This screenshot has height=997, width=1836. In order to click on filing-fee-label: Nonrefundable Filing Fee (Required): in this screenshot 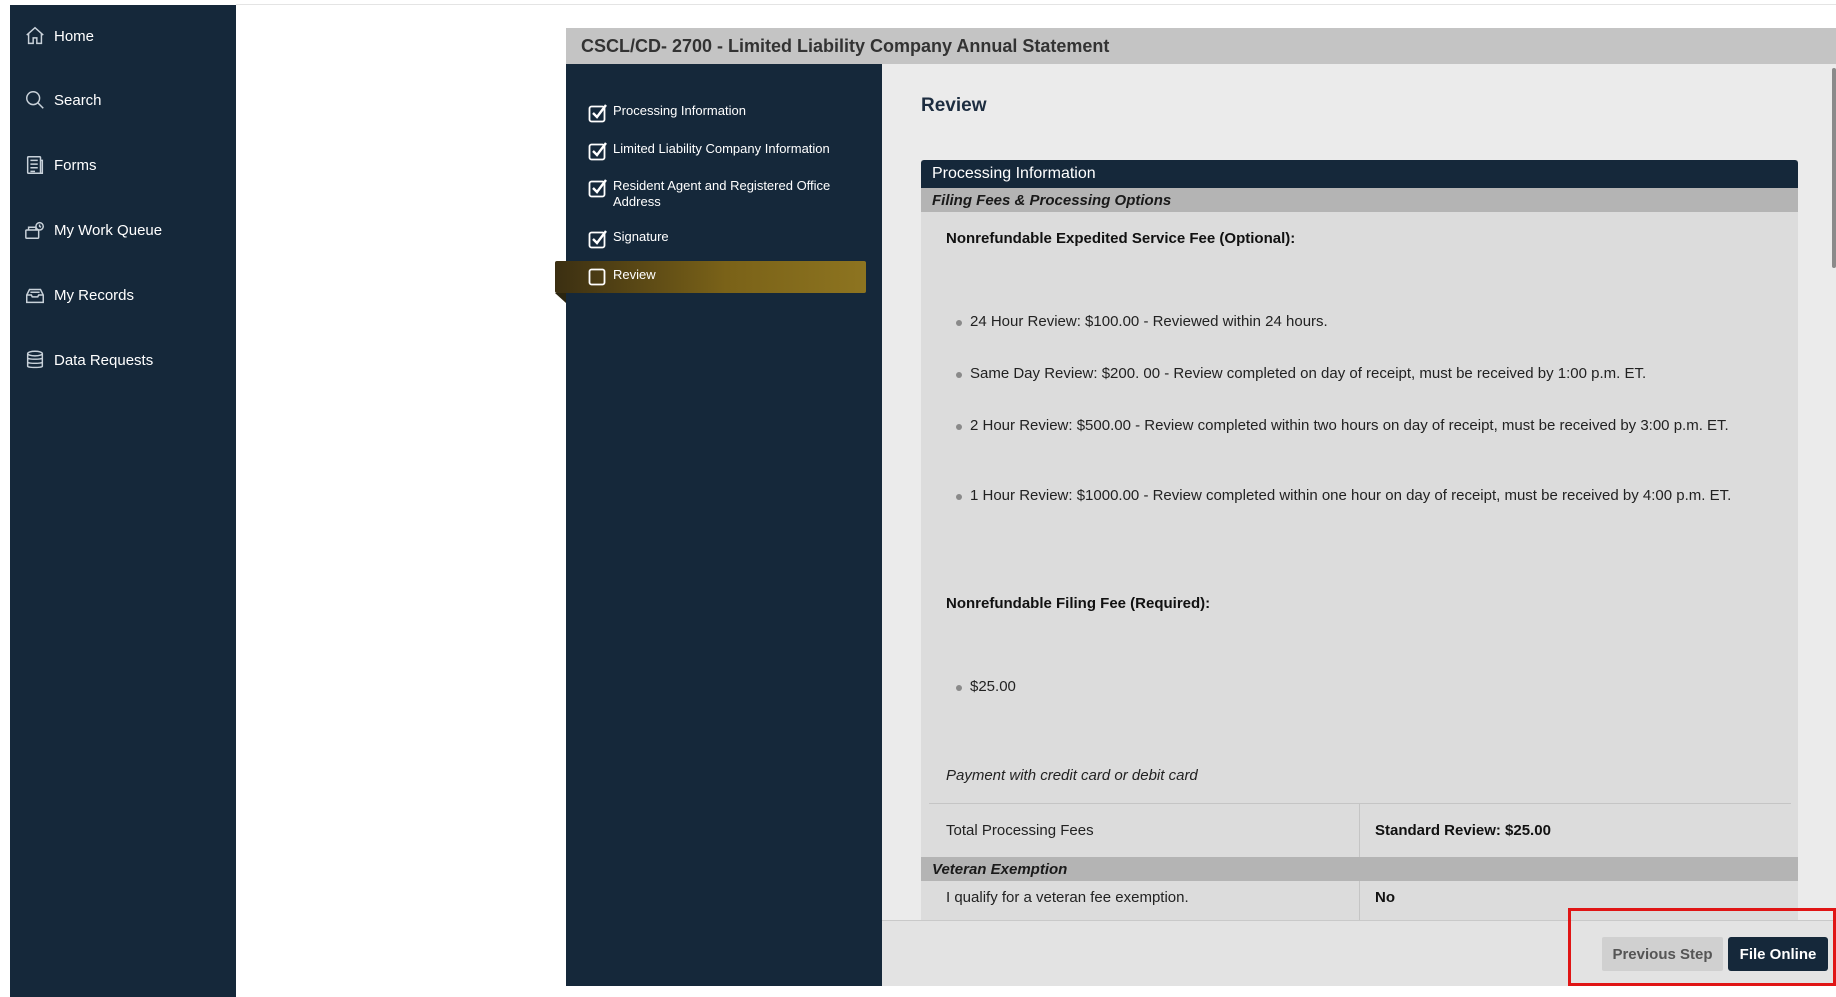, I will do `click(1078, 603)`.